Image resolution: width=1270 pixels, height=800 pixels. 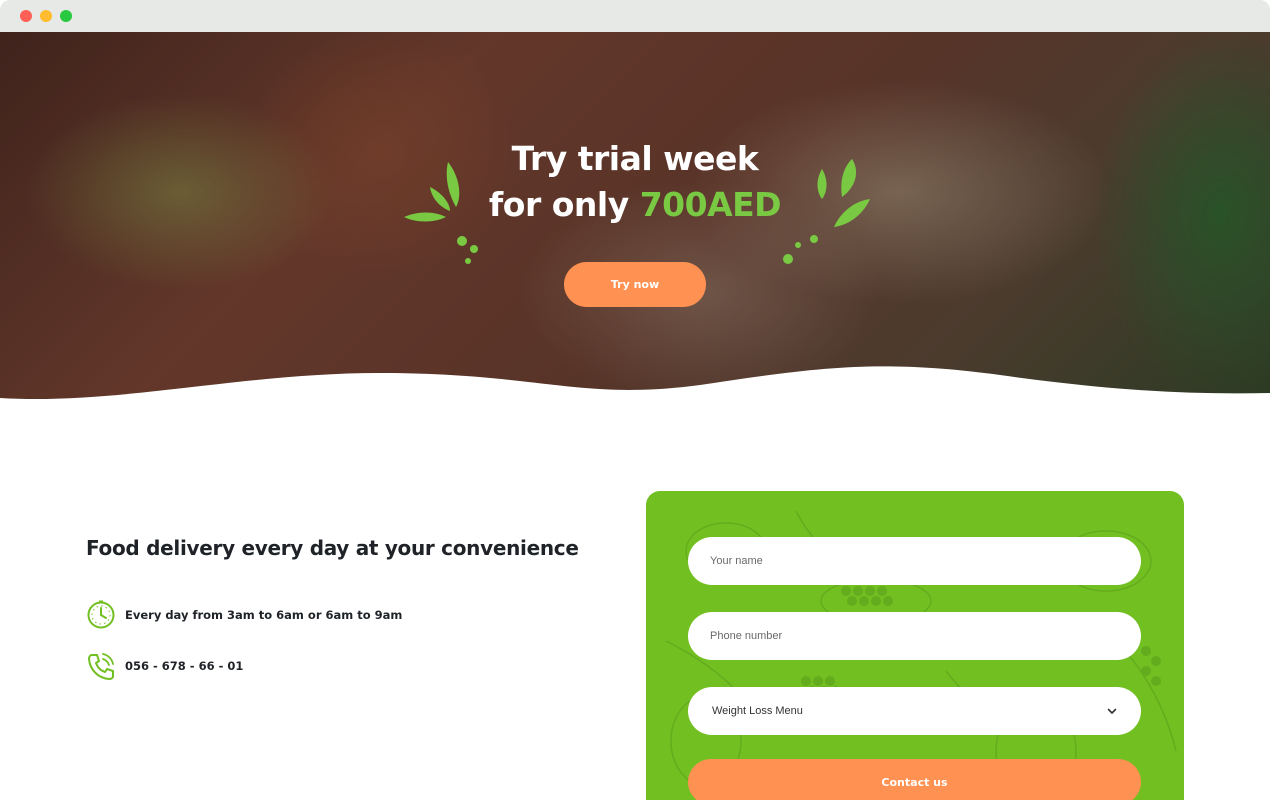 I want to click on hero-title-line1: Try trial week, so click(x=635, y=158).